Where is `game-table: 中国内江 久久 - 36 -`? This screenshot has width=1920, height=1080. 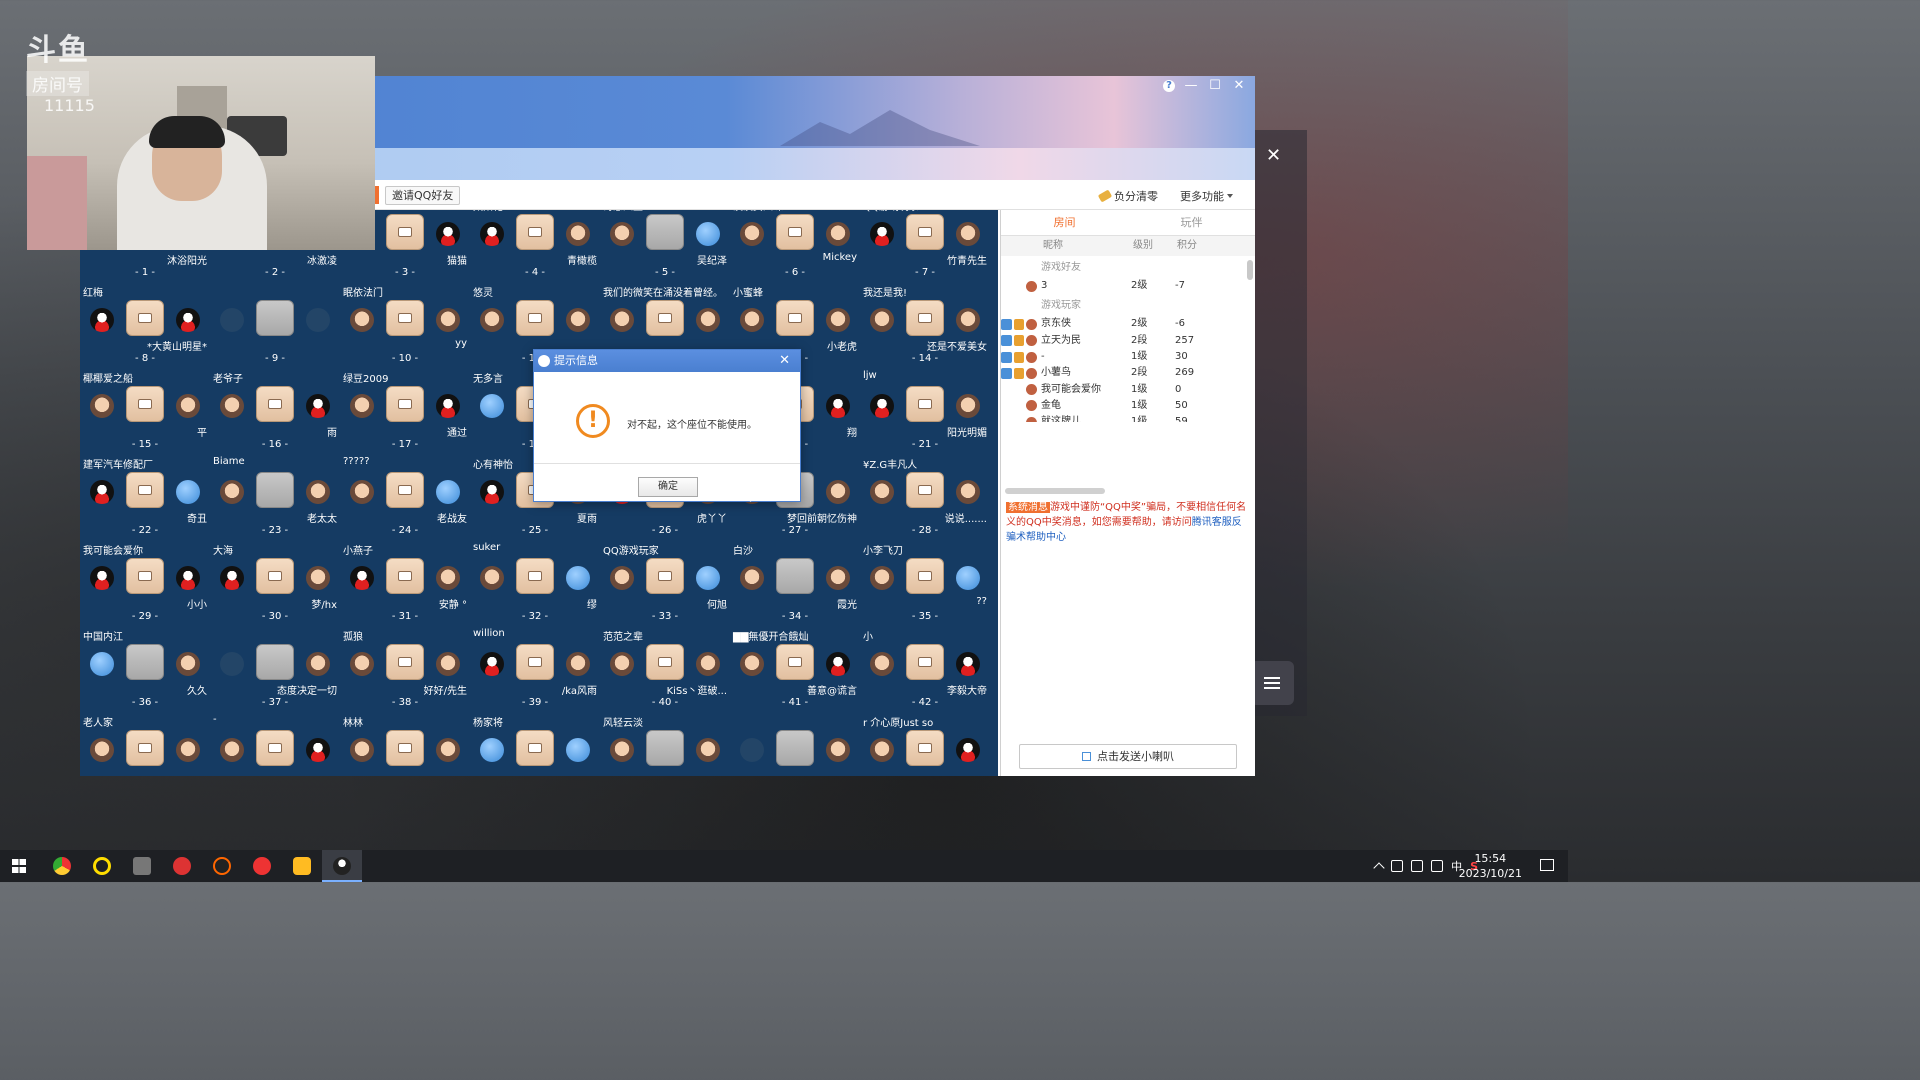 game-table: 中国内江 久久 - 36 - is located at coordinates (145, 669).